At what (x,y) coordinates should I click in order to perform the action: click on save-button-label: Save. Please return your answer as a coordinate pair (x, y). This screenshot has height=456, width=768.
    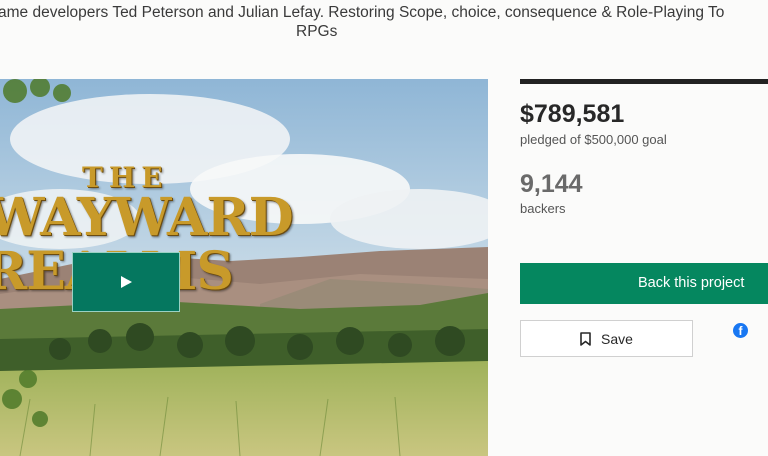
    Looking at the image, I should click on (617, 338).